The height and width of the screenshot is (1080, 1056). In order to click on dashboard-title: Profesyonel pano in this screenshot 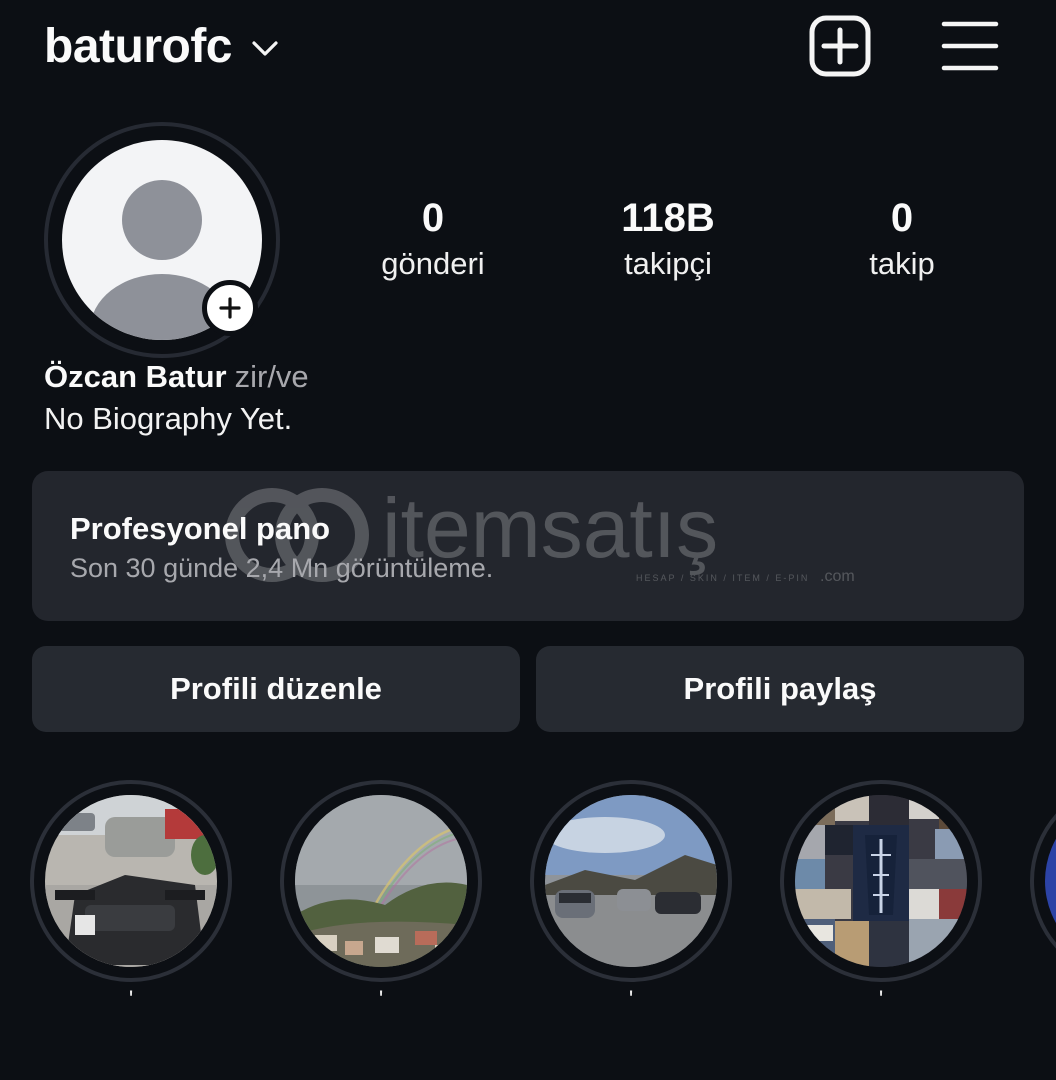, I will do `click(200, 528)`.